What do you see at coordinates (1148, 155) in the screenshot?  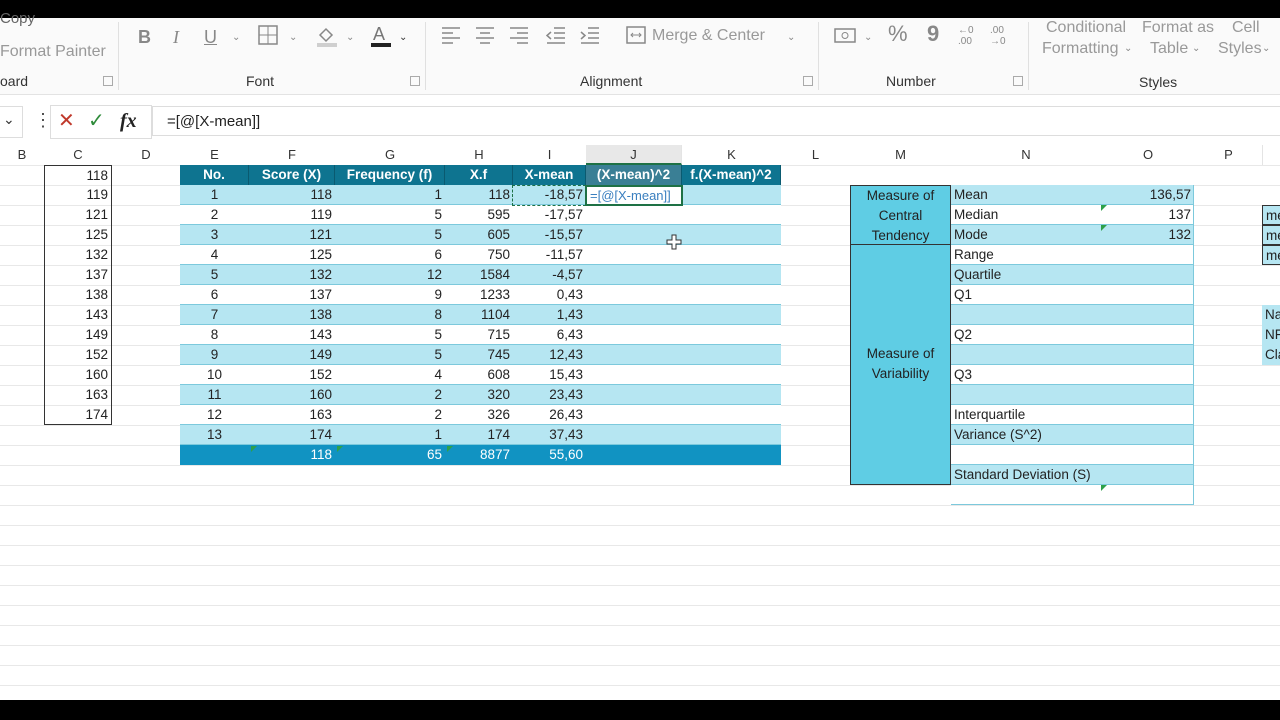 I see `column-header-o: O` at bounding box center [1148, 155].